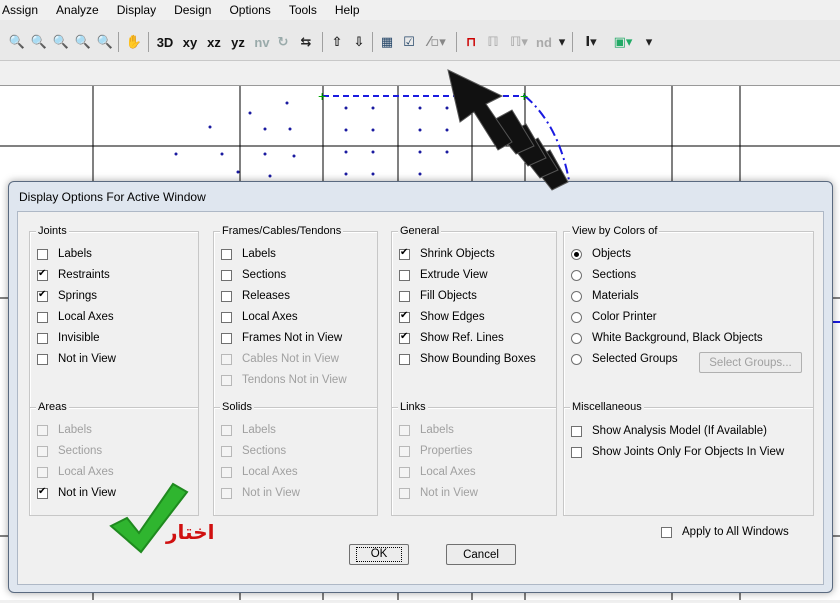 This screenshot has width=840, height=603. Describe the element at coordinates (83, 42) in the screenshot. I see `zoom-in-icon: 🔍` at that location.